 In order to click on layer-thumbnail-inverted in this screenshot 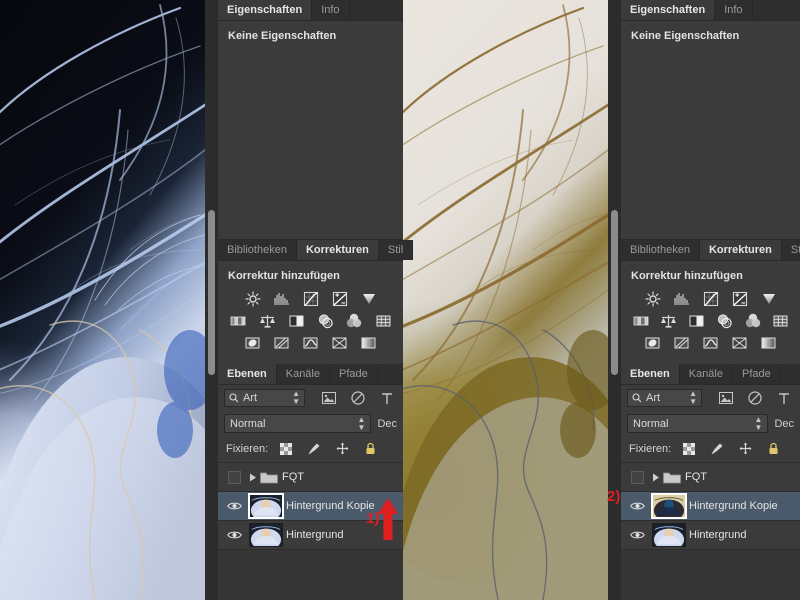, I will do `click(669, 506)`.